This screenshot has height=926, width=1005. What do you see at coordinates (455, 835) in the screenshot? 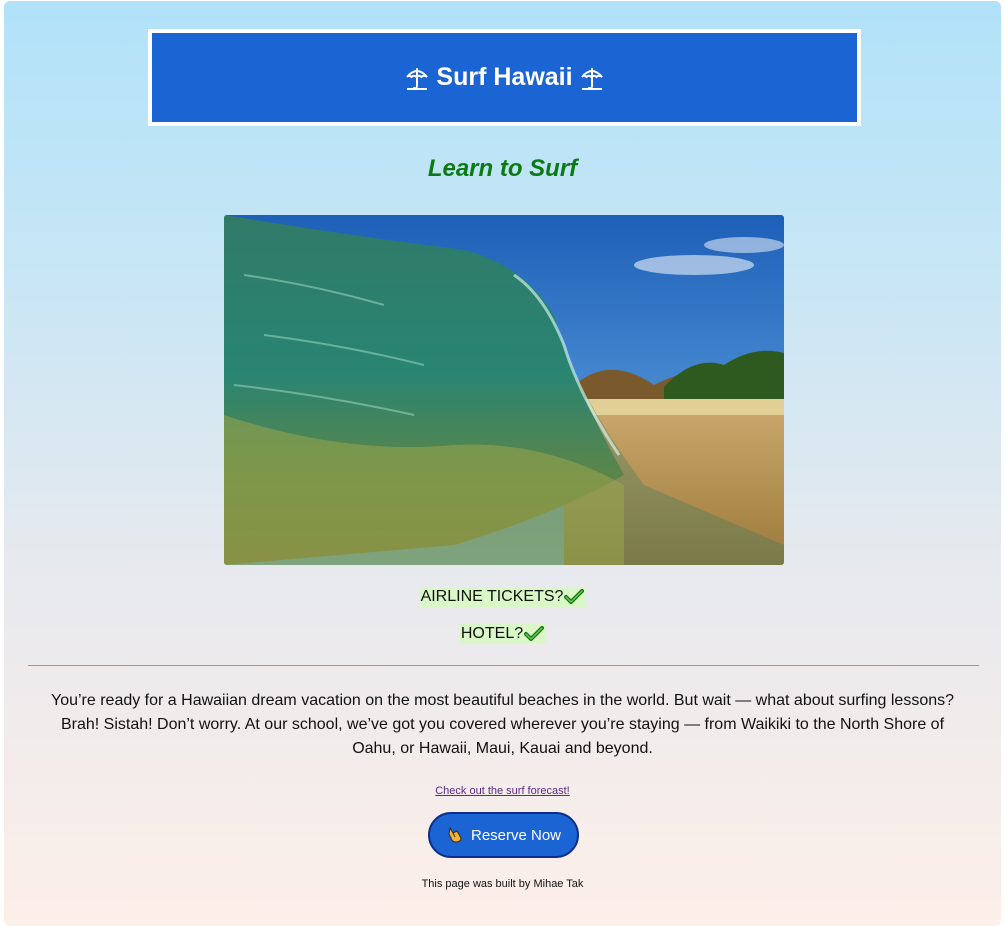
I see `call-me-hand-icon` at bounding box center [455, 835].